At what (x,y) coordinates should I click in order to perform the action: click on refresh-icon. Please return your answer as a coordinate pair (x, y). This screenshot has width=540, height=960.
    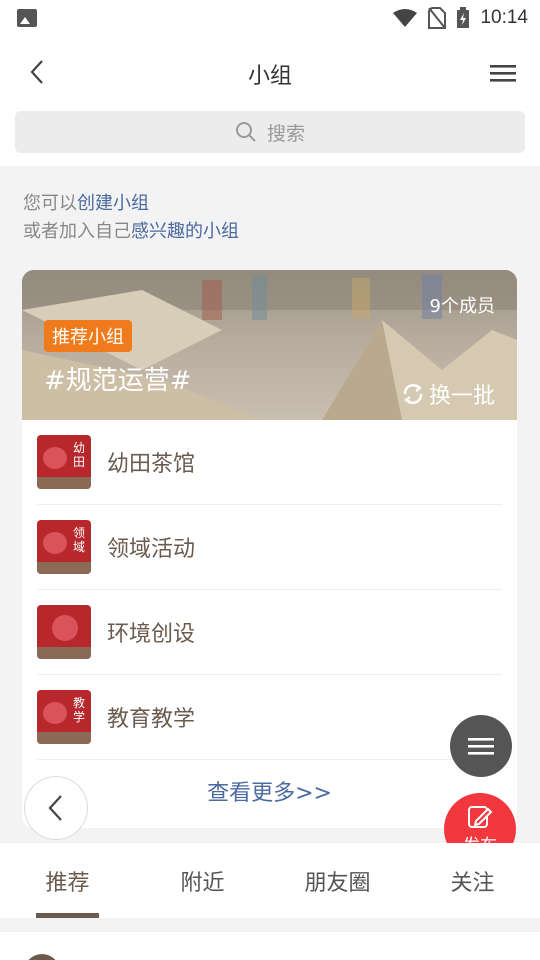
    Looking at the image, I should click on (413, 394).